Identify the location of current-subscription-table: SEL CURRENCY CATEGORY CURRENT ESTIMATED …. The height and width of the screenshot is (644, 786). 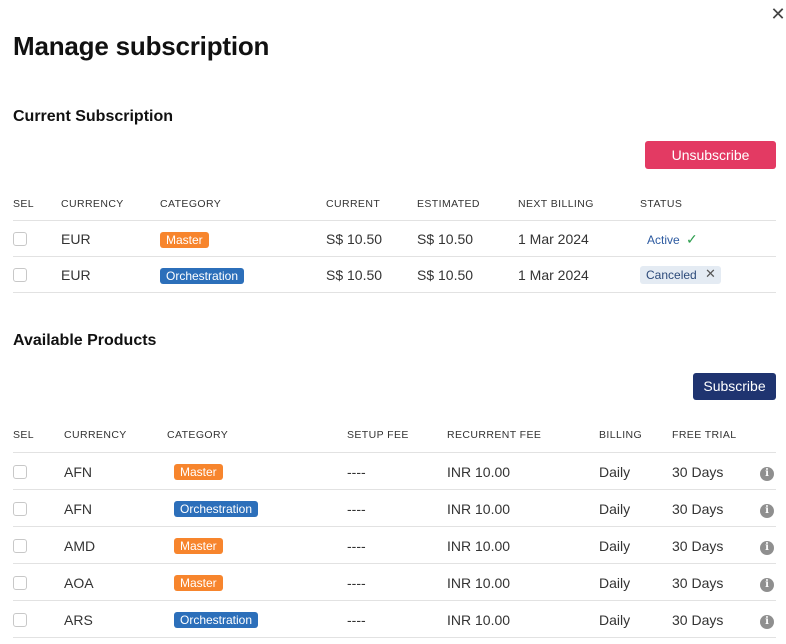
(394, 244).